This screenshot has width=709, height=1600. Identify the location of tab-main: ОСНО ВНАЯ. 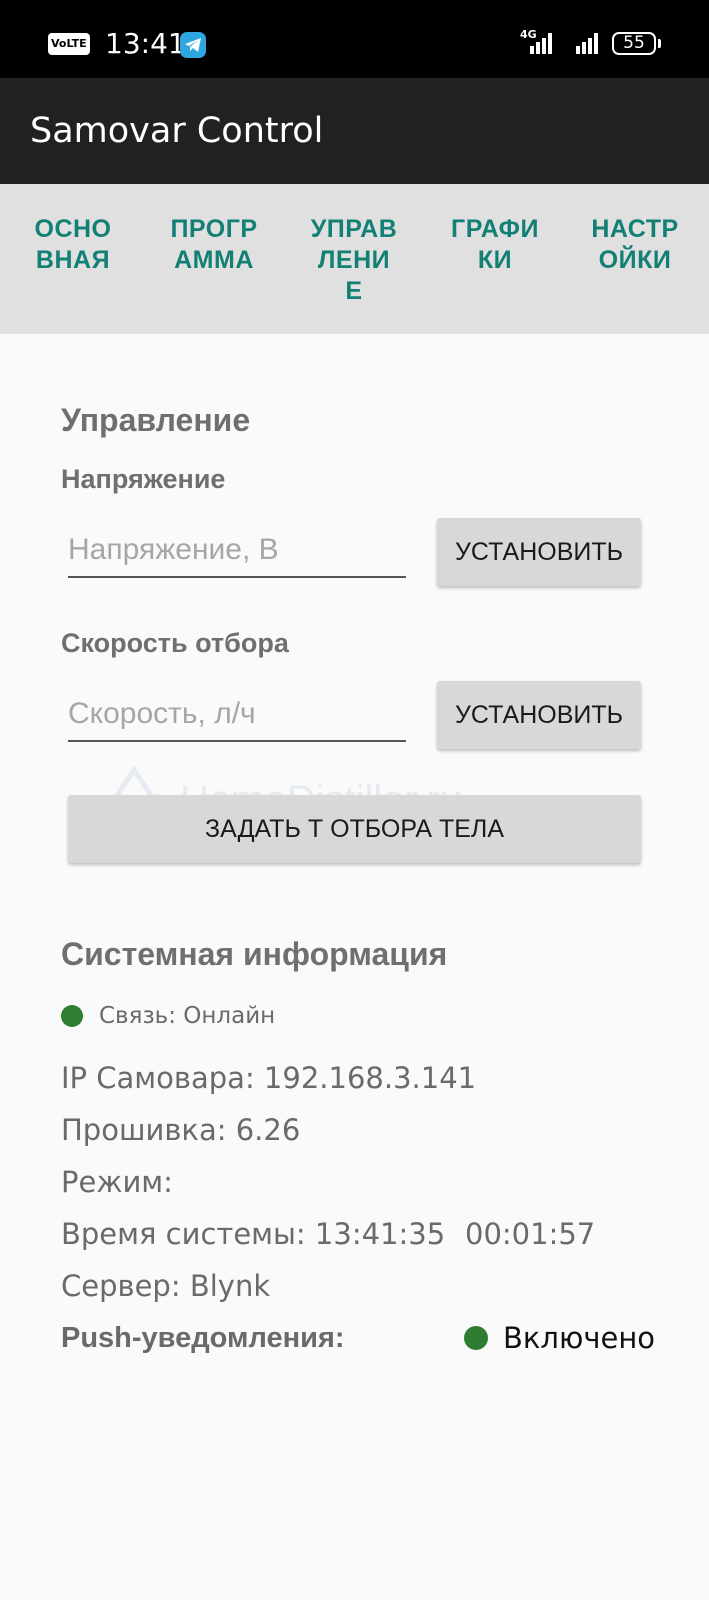
(73, 245).